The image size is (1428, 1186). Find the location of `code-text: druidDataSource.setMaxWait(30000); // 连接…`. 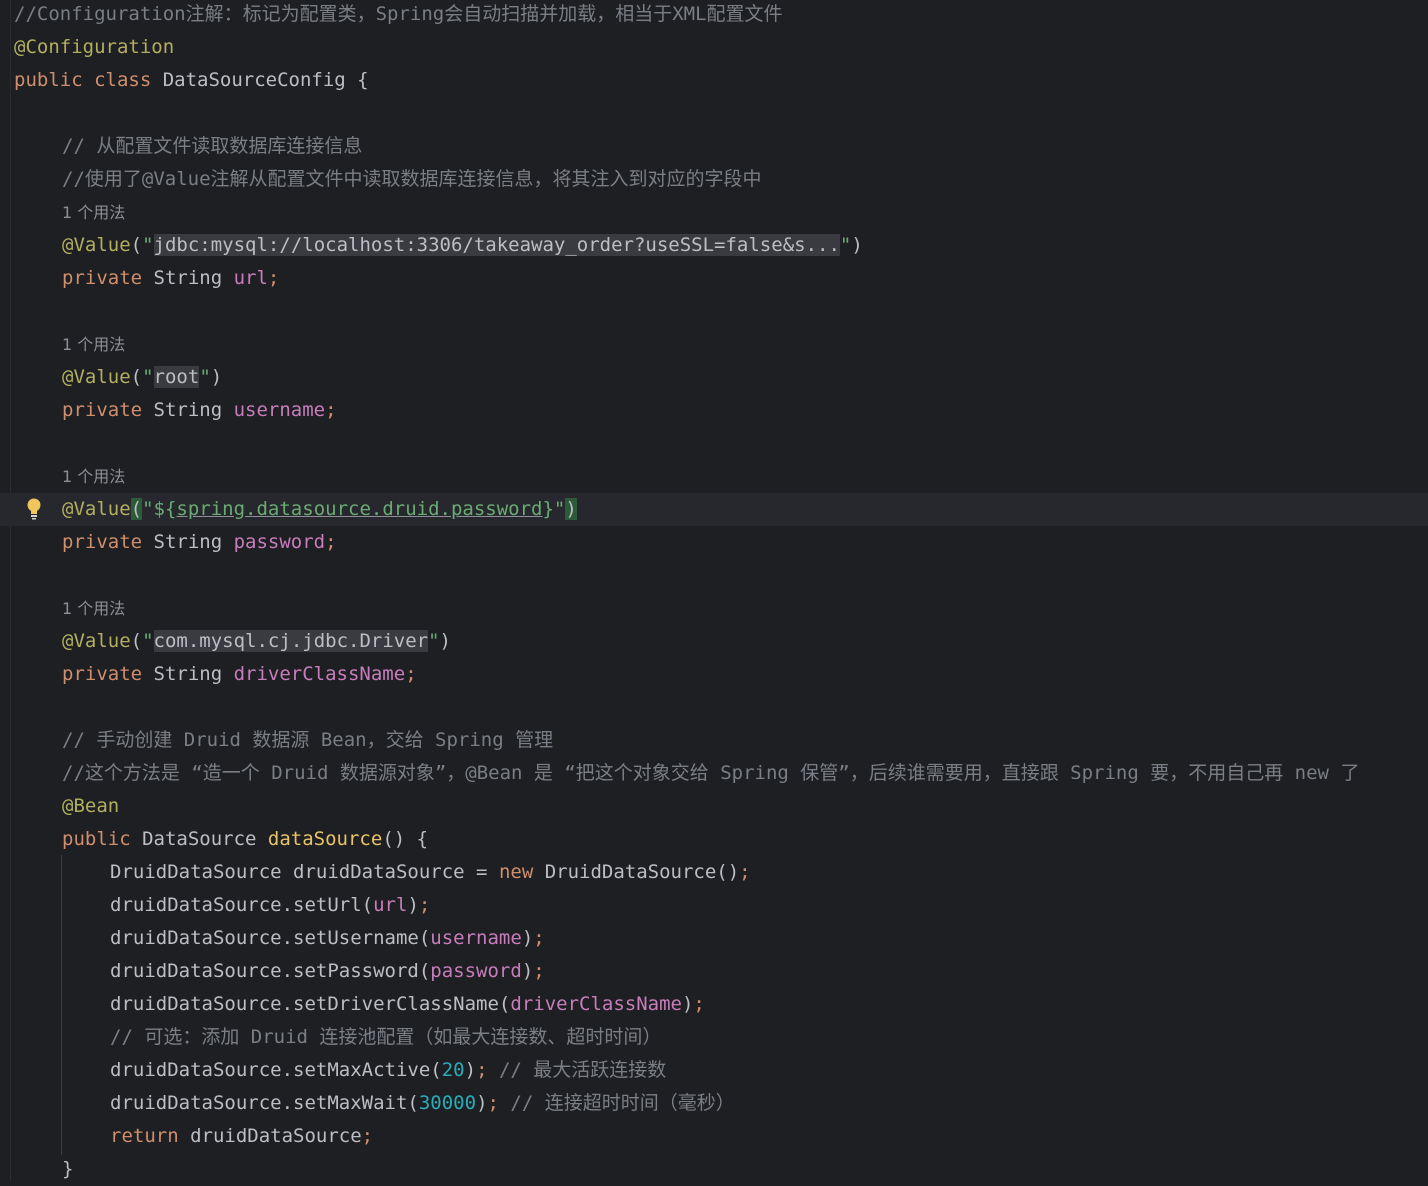

code-text: druidDataSource.setMaxWait(30000); // 连接… is located at coordinates (422, 1103).